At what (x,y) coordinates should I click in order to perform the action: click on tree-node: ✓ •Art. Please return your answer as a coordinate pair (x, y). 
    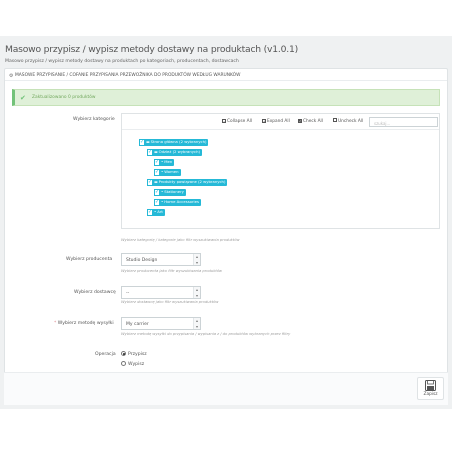
    Looking at the image, I should click on (156, 212).